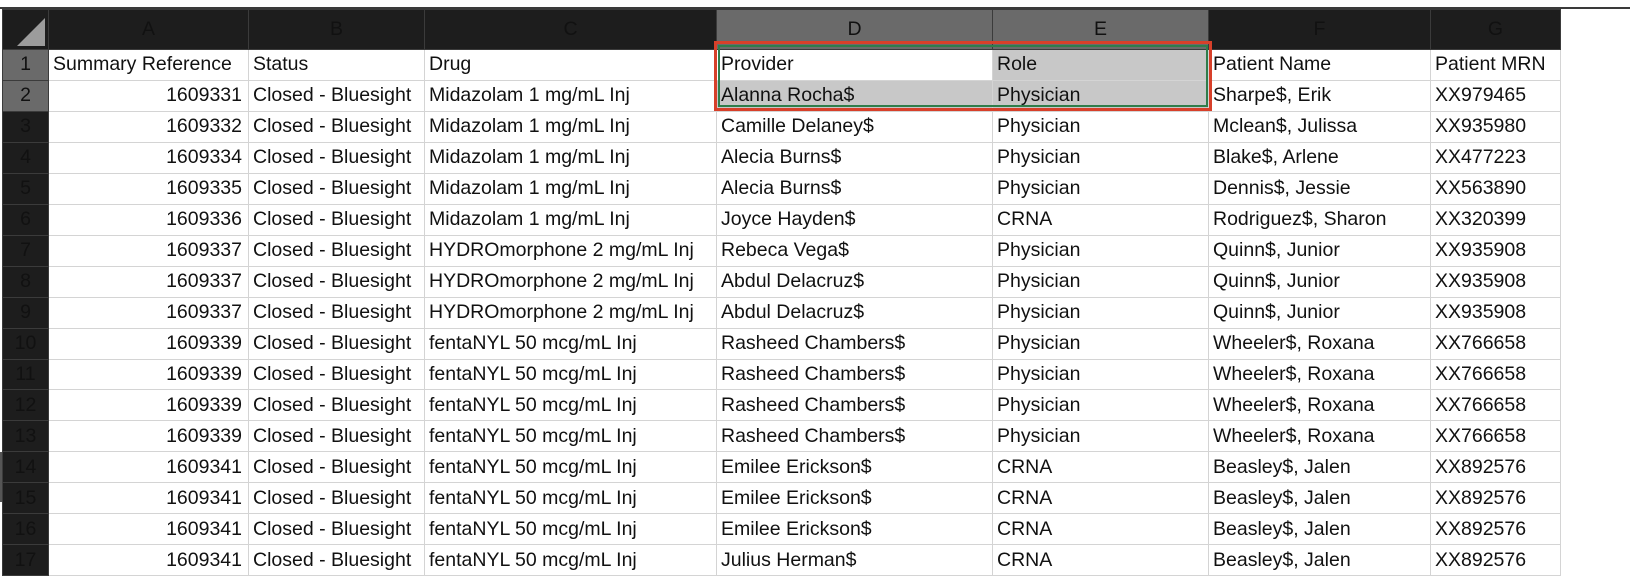  What do you see at coordinates (854, 188) in the screenshot?
I see `cell-provider: Alecia Burns$` at bounding box center [854, 188].